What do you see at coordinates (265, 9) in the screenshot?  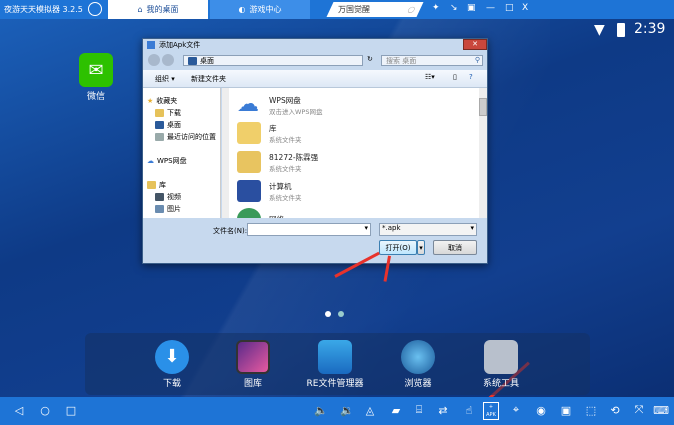 I see `tab-label: 游戏中心` at bounding box center [265, 9].